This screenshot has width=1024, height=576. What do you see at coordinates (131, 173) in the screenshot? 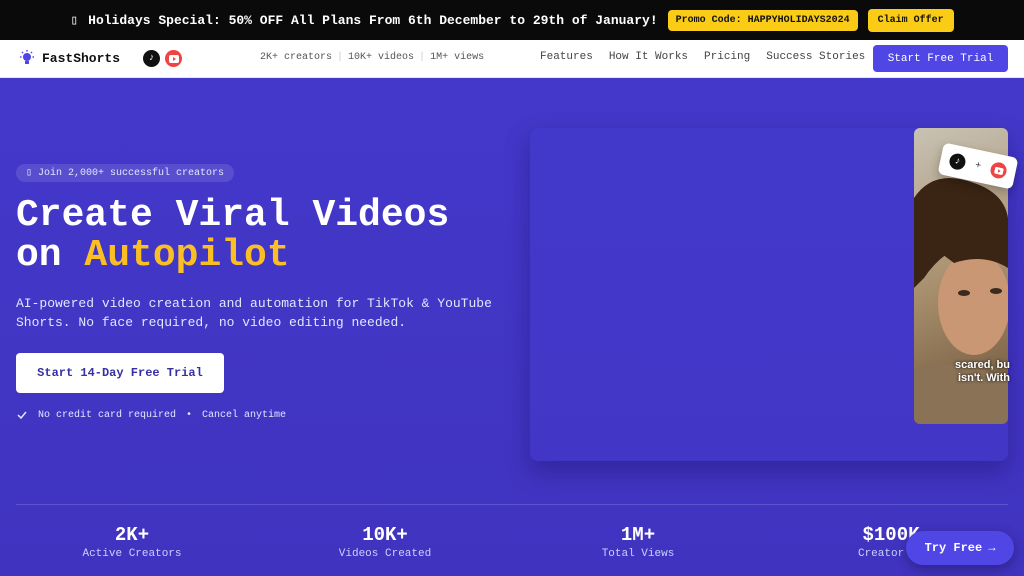
I see `badge-text: Join 2,000+ successful creators` at bounding box center [131, 173].